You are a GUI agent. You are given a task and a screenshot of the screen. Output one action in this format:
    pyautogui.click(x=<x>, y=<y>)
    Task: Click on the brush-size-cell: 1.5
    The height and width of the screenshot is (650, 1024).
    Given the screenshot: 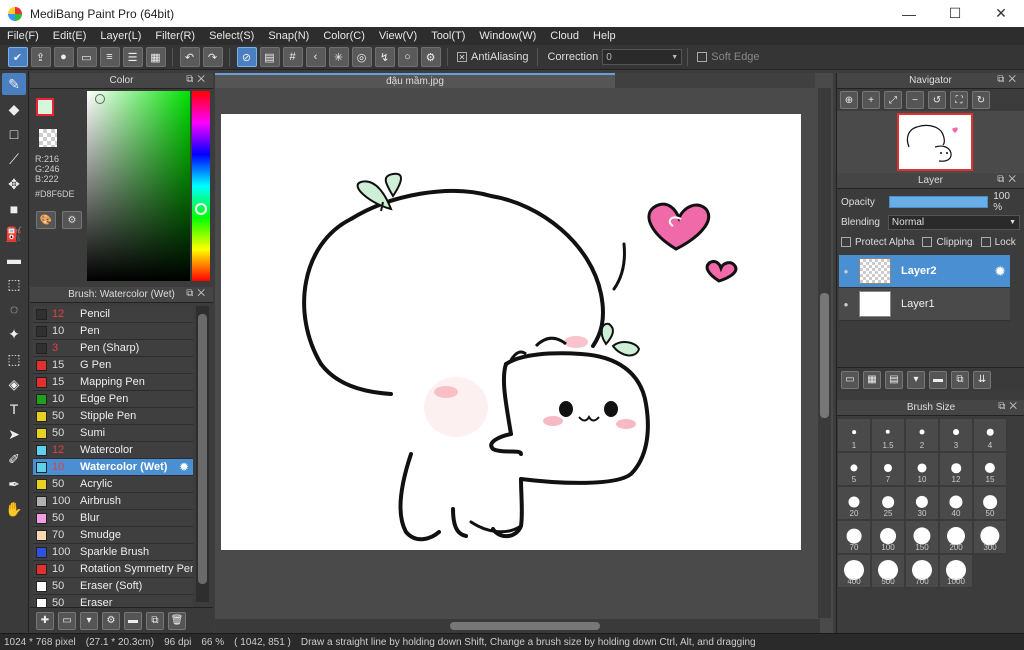 What is the action you would take?
    pyautogui.click(x=888, y=435)
    